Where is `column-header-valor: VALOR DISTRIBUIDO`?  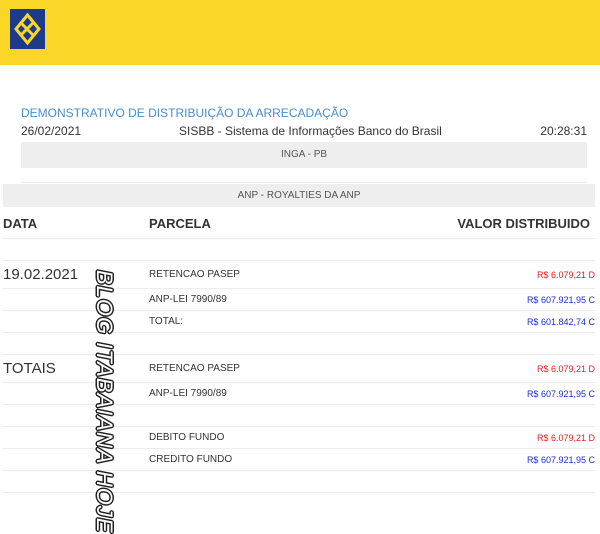
column-header-valor: VALOR DISTRIBUIDO is located at coordinates (460, 223).